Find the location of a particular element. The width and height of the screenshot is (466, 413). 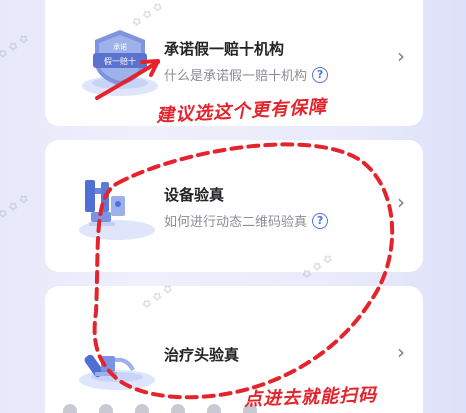

badge-main-text: 假一赔十 is located at coordinates (120, 61).